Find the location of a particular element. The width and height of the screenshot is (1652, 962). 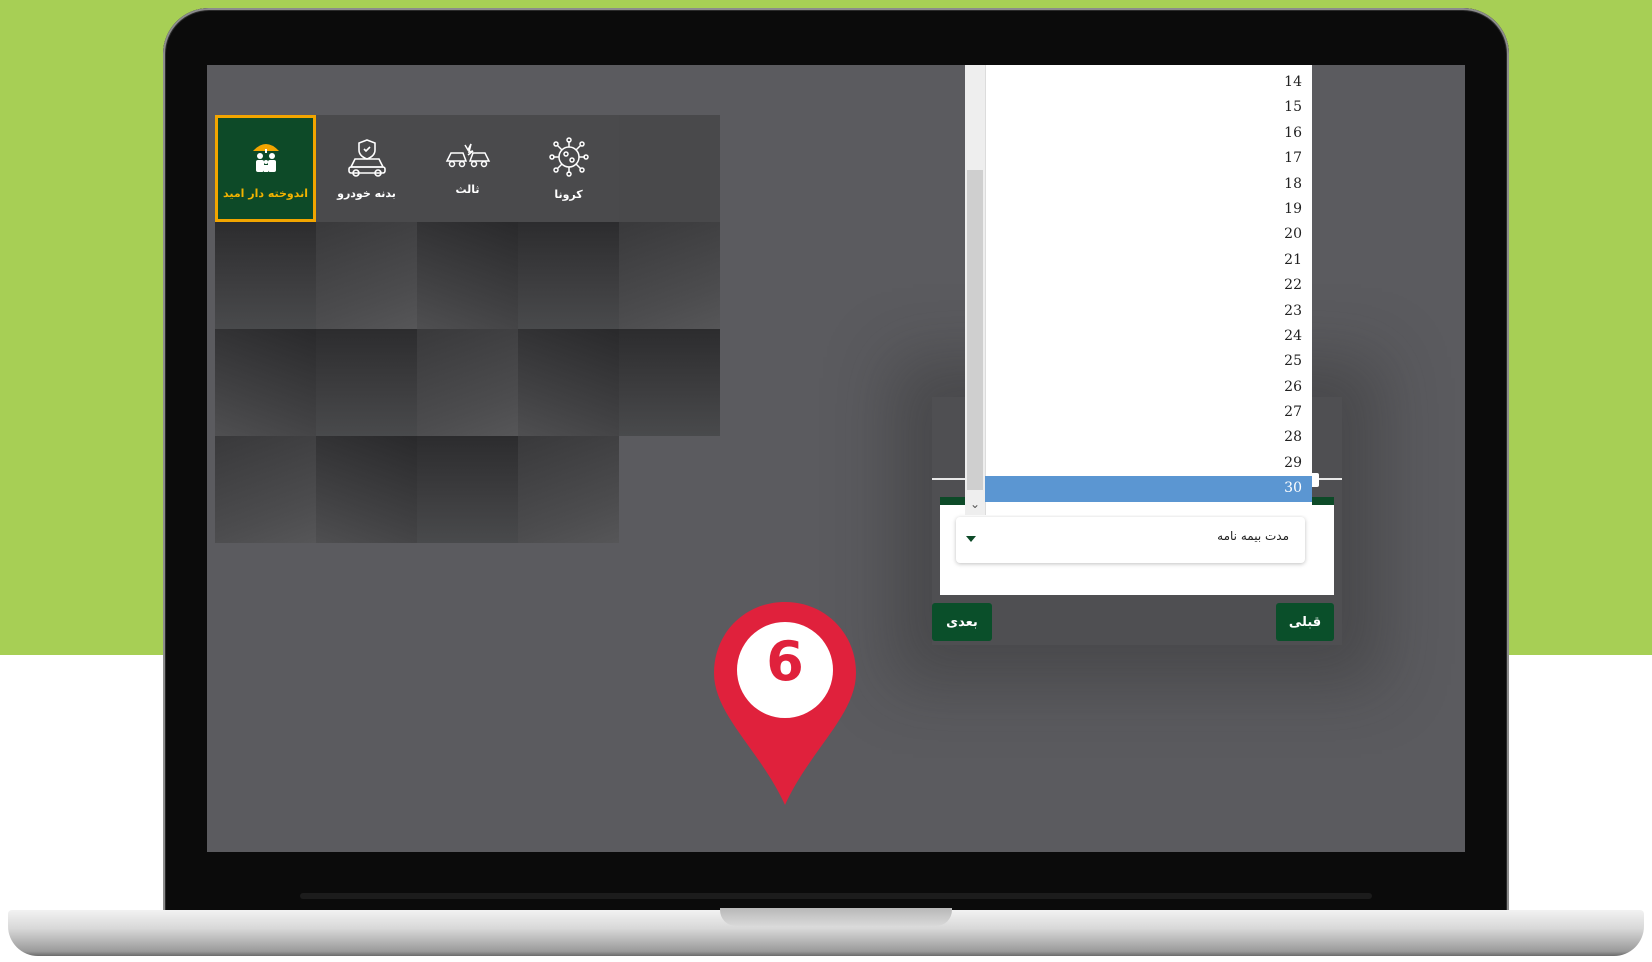

previous-button: قبلی is located at coordinates (1305, 622).